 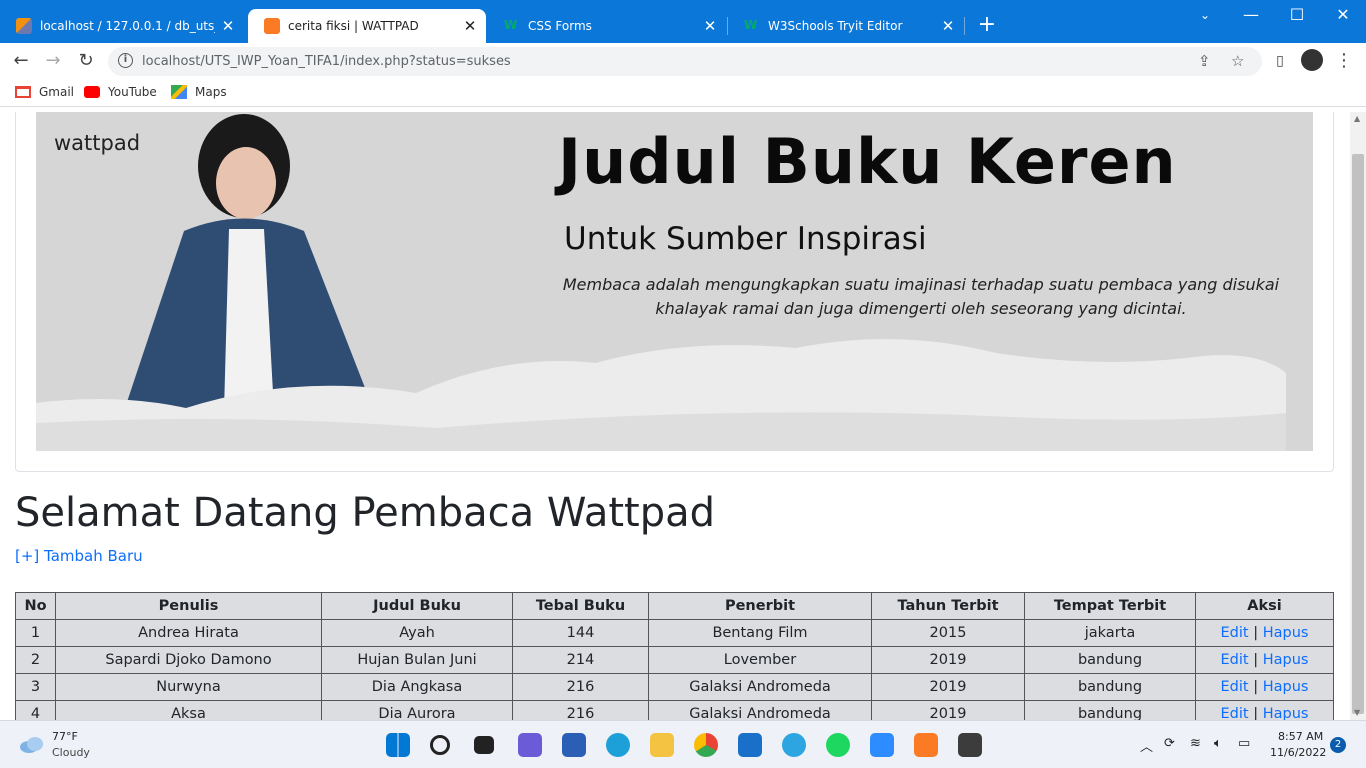 What do you see at coordinates (365, 513) in the screenshot?
I see `page-title: Selamat Datang Pembaca Wattpad` at bounding box center [365, 513].